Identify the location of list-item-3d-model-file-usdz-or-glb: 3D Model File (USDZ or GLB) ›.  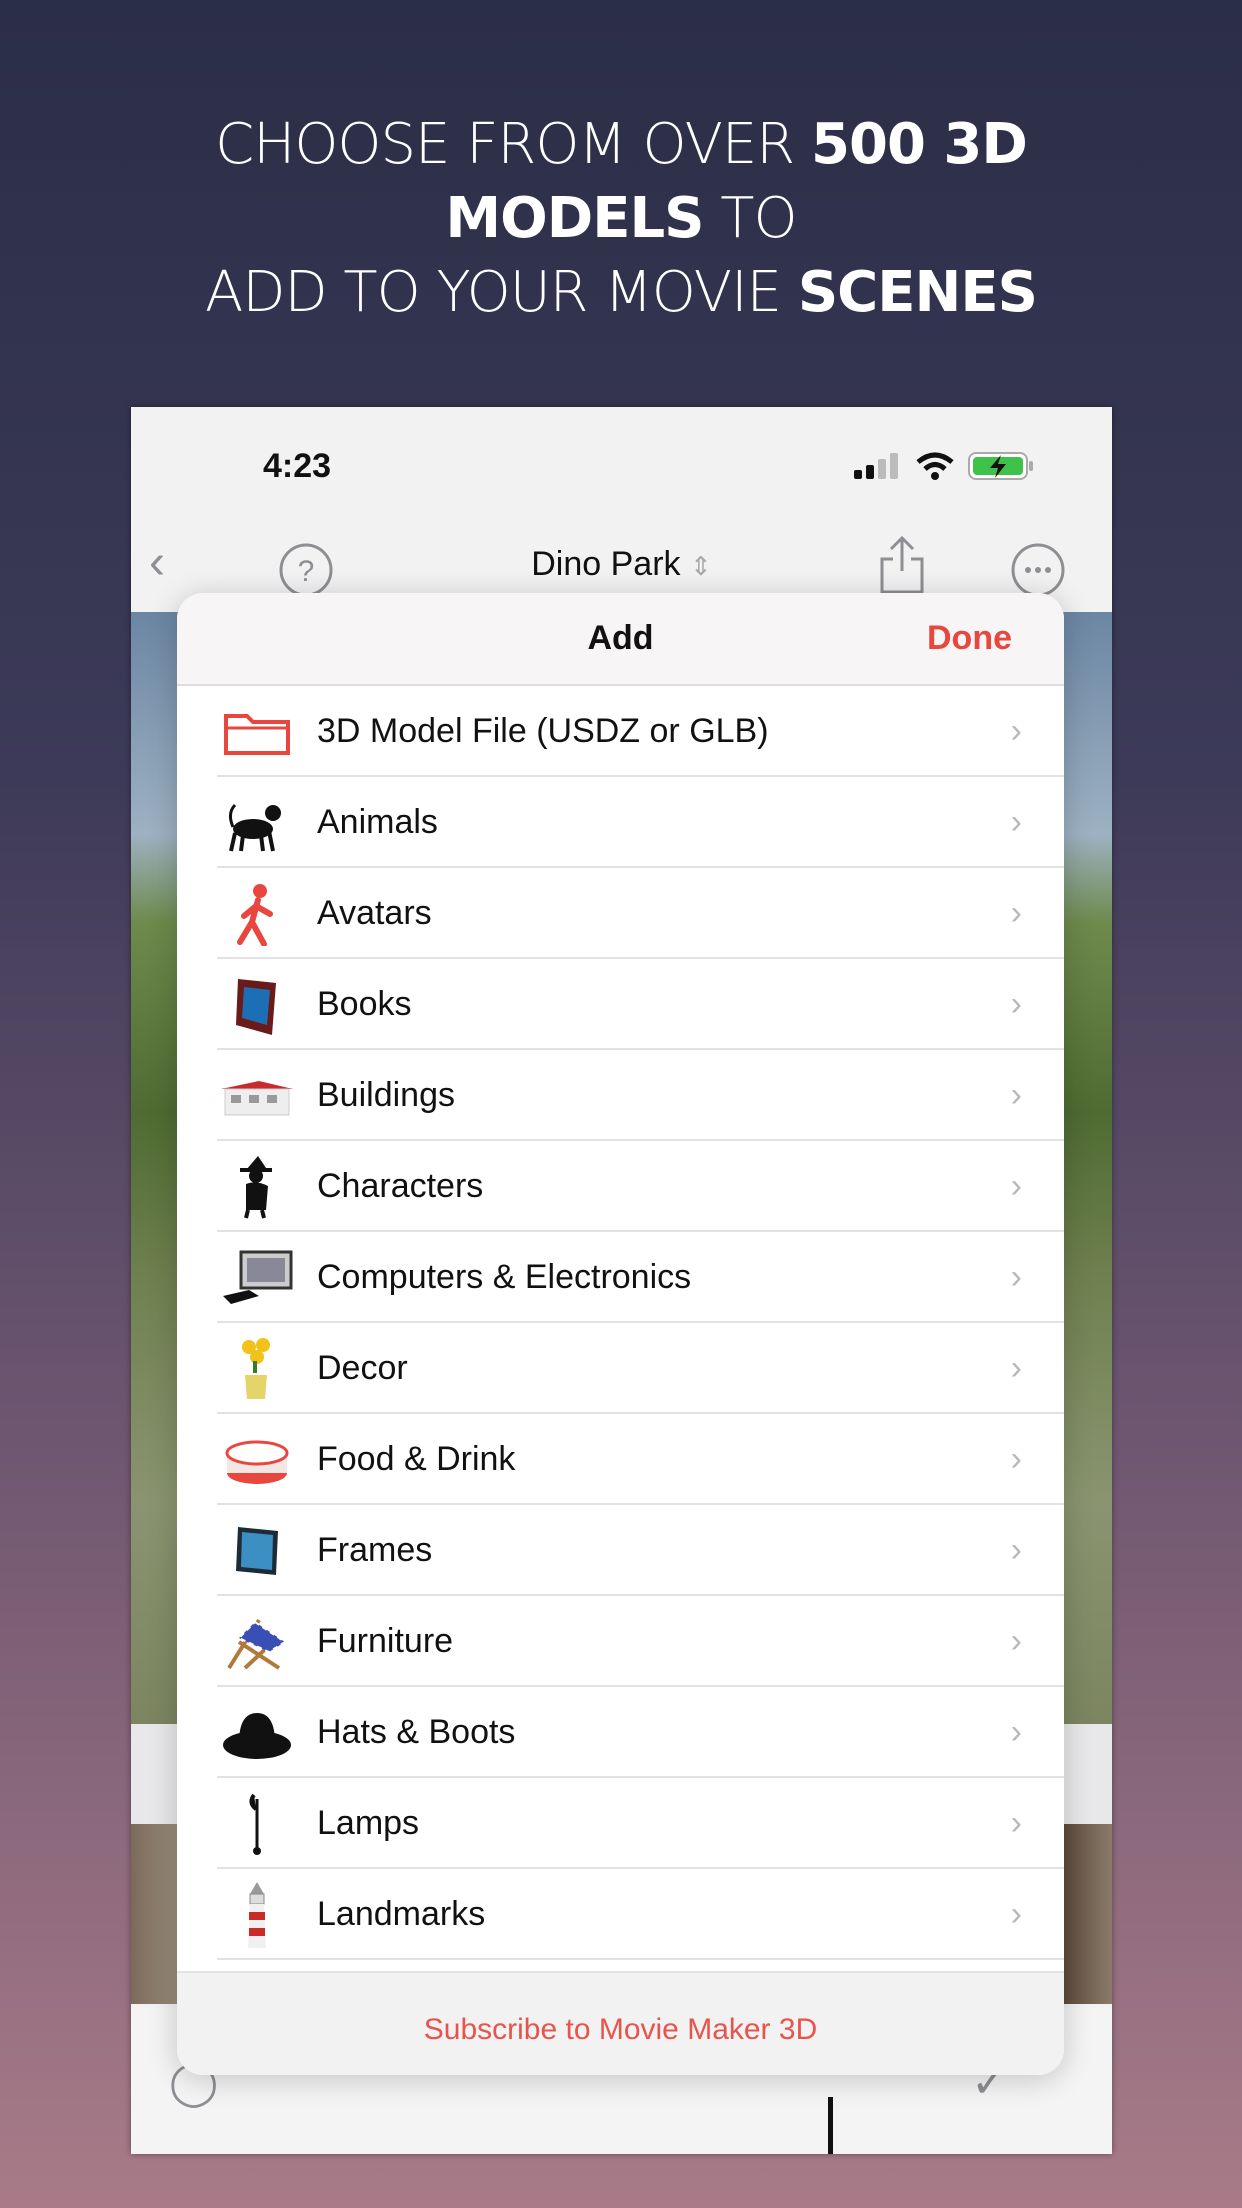
(620, 731).